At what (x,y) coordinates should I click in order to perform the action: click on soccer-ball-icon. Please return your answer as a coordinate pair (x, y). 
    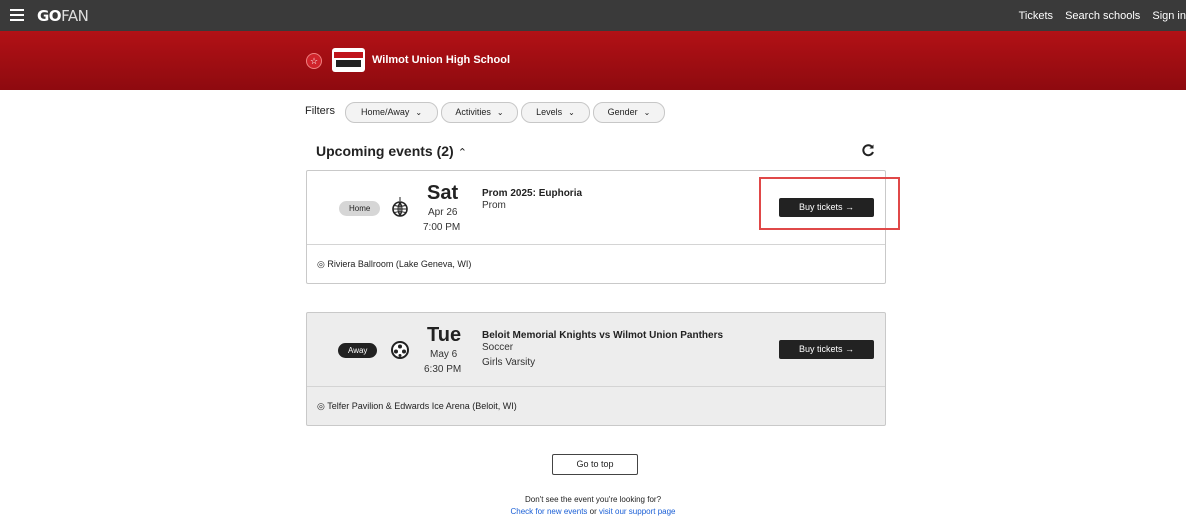
    Looking at the image, I should click on (400, 350).